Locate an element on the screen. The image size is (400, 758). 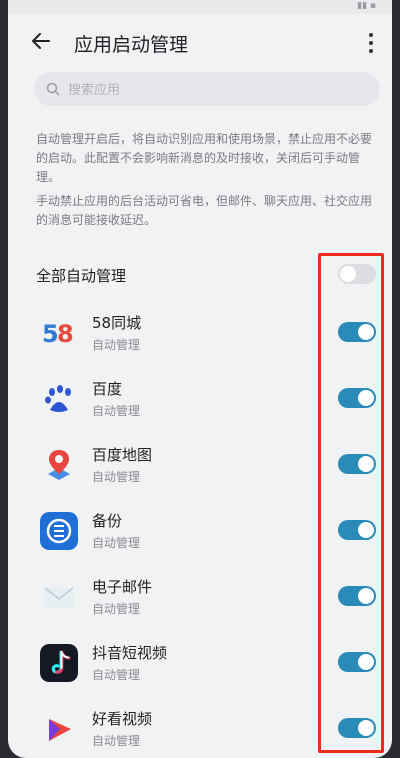
back-arrow-icon is located at coordinates (41, 41).